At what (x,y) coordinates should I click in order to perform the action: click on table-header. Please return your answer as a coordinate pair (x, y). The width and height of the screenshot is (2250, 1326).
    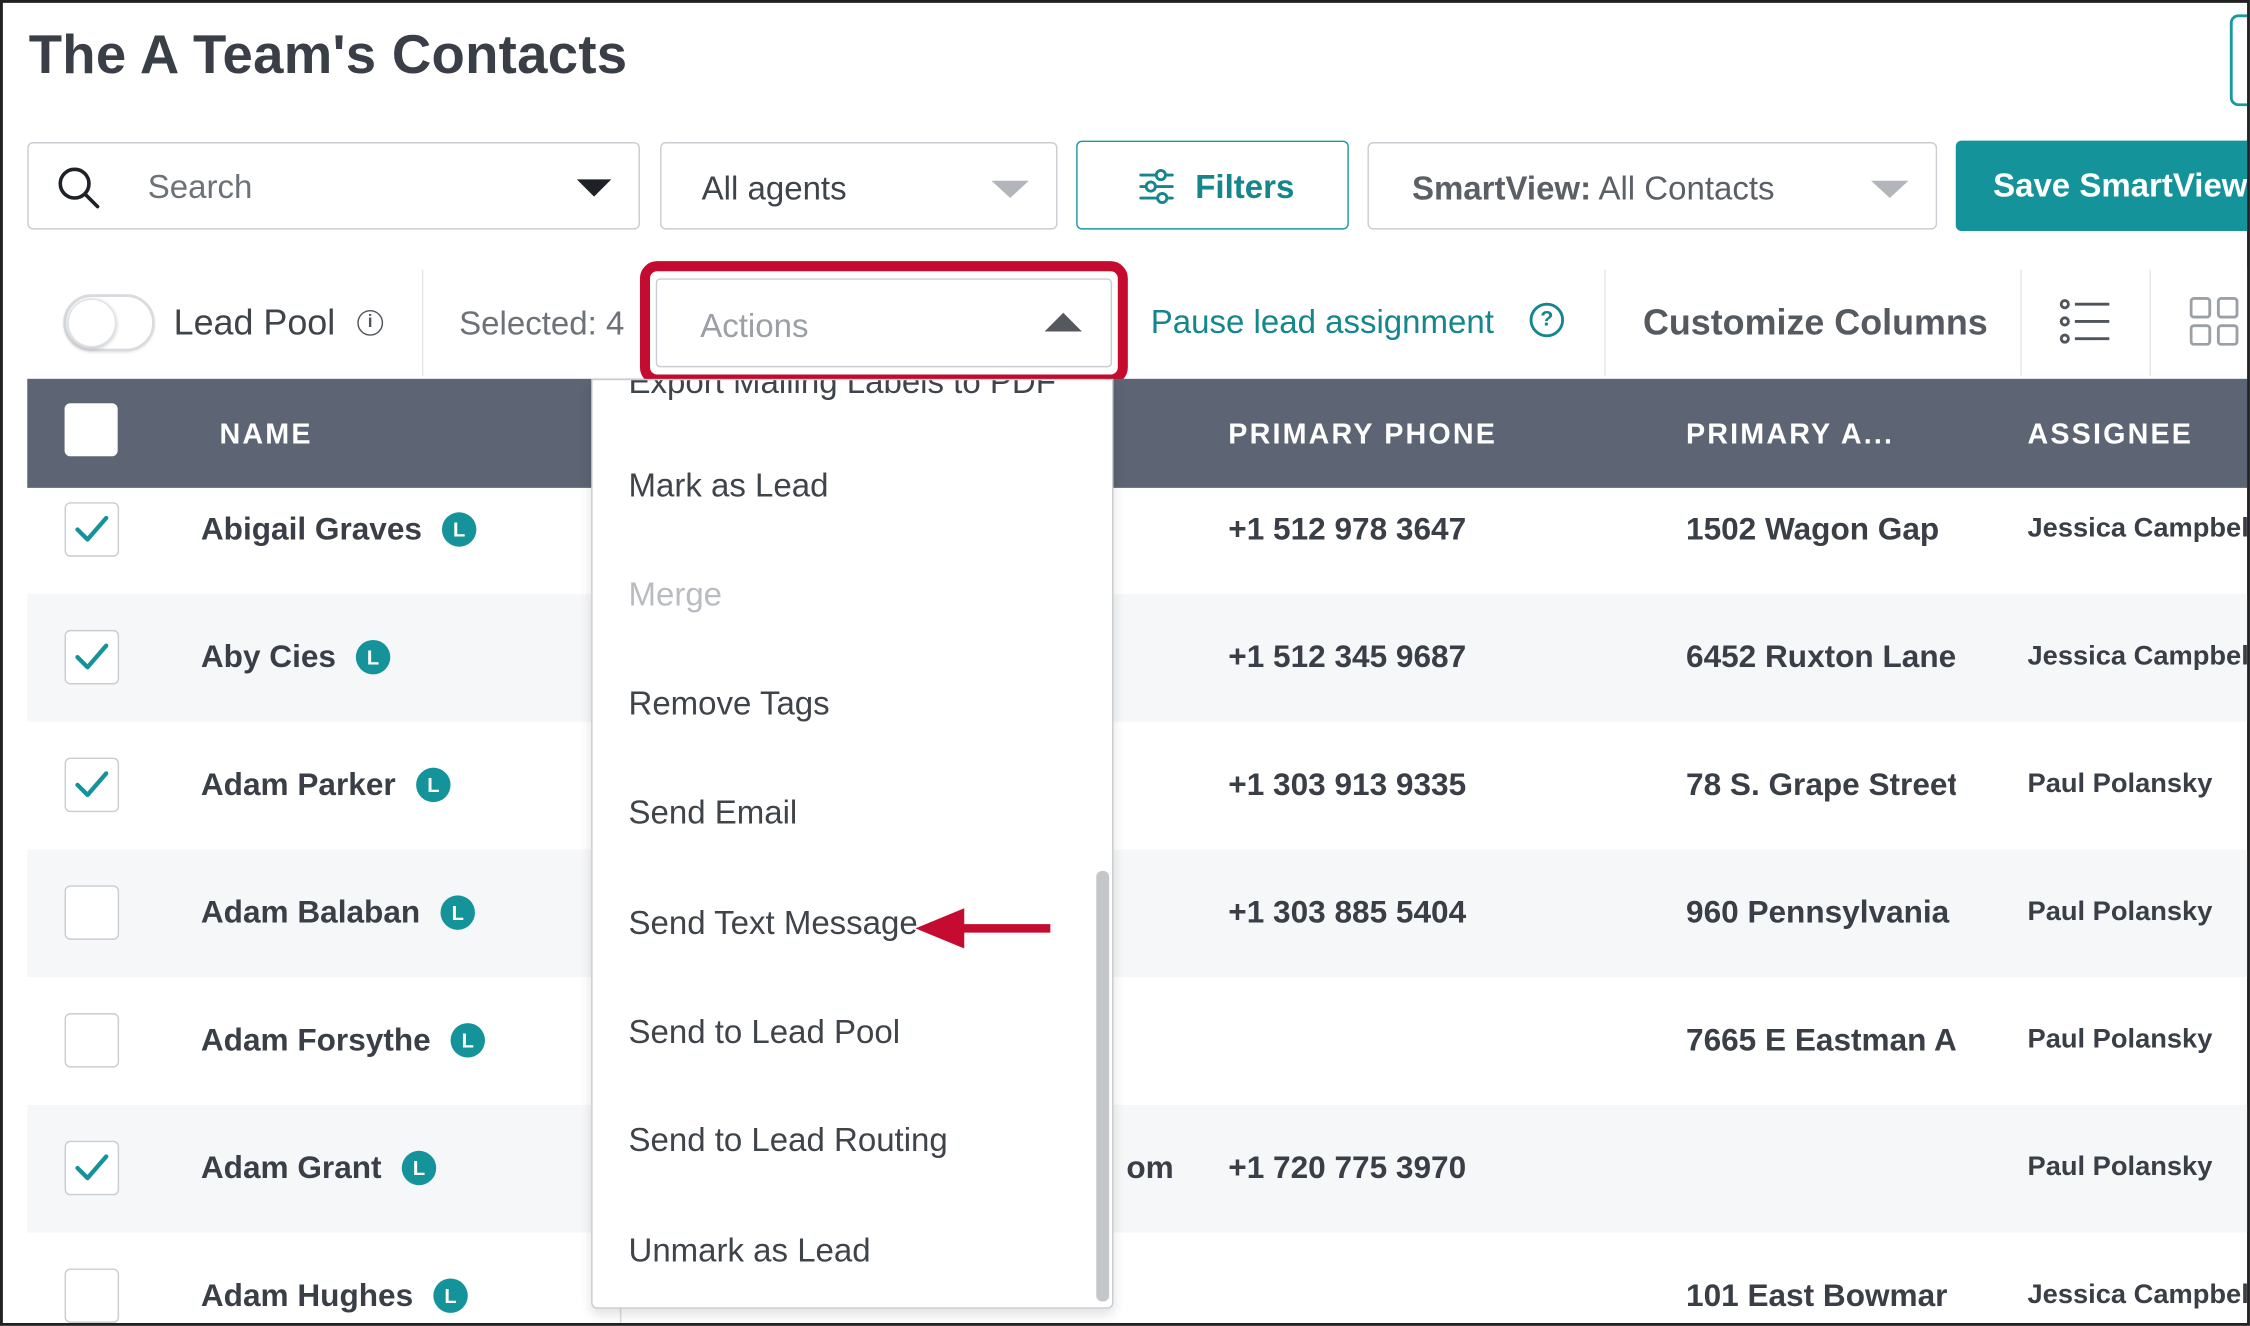
    Looking at the image, I should click on (1137, 433).